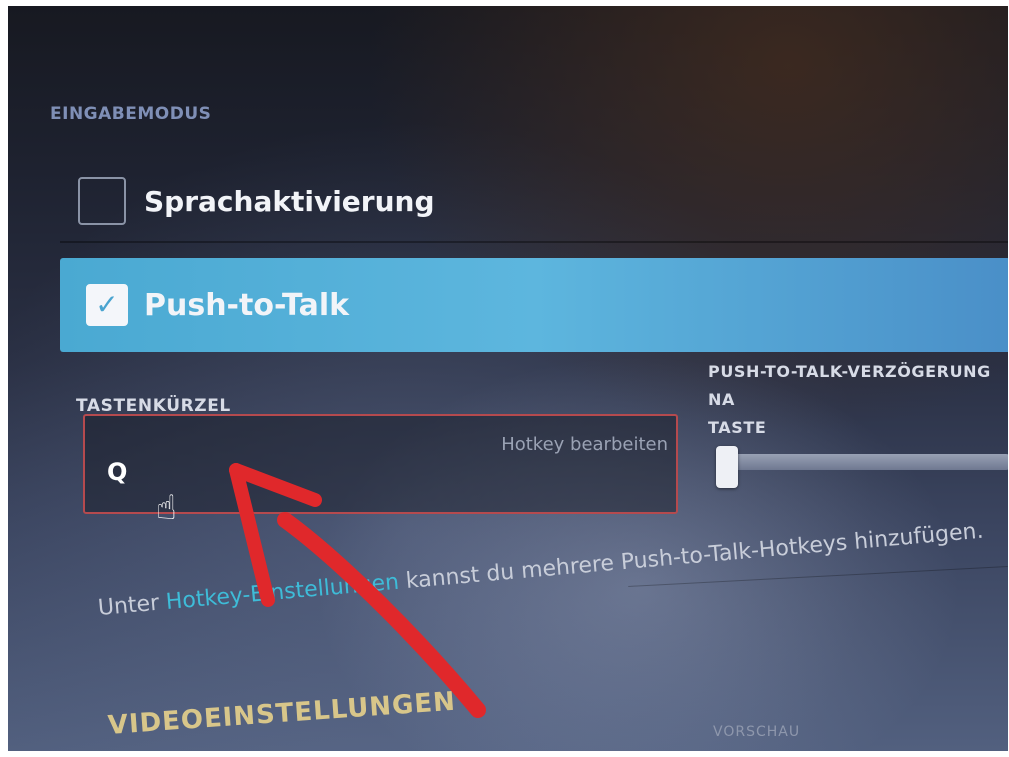 The image size is (1009, 757). Describe the element at coordinates (153, 406) in the screenshot. I see `shortcut-label: TASTENKÜRZEL` at that location.